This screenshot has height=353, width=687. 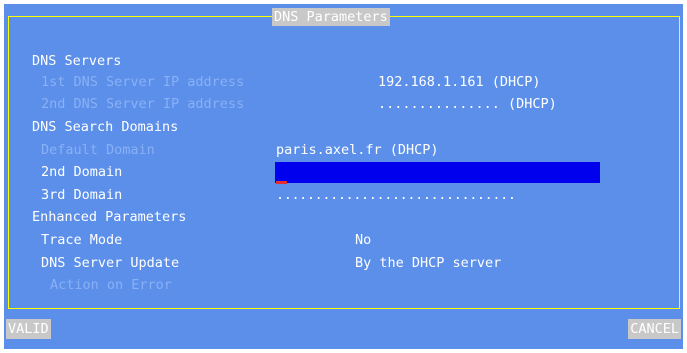 I want to click on dns-server-update-label: DNS Server Update, so click(x=110, y=263).